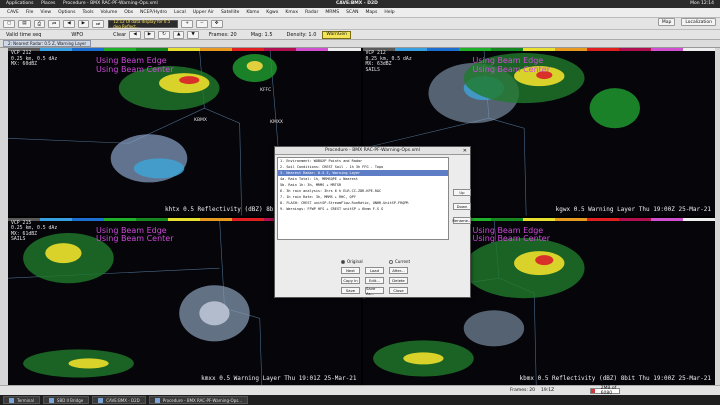 The width and height of the screenshot is (720, 405). Describe the element at coordinates (77, 35) in the screenshot. I see `wfo-label: WFO` at that location.